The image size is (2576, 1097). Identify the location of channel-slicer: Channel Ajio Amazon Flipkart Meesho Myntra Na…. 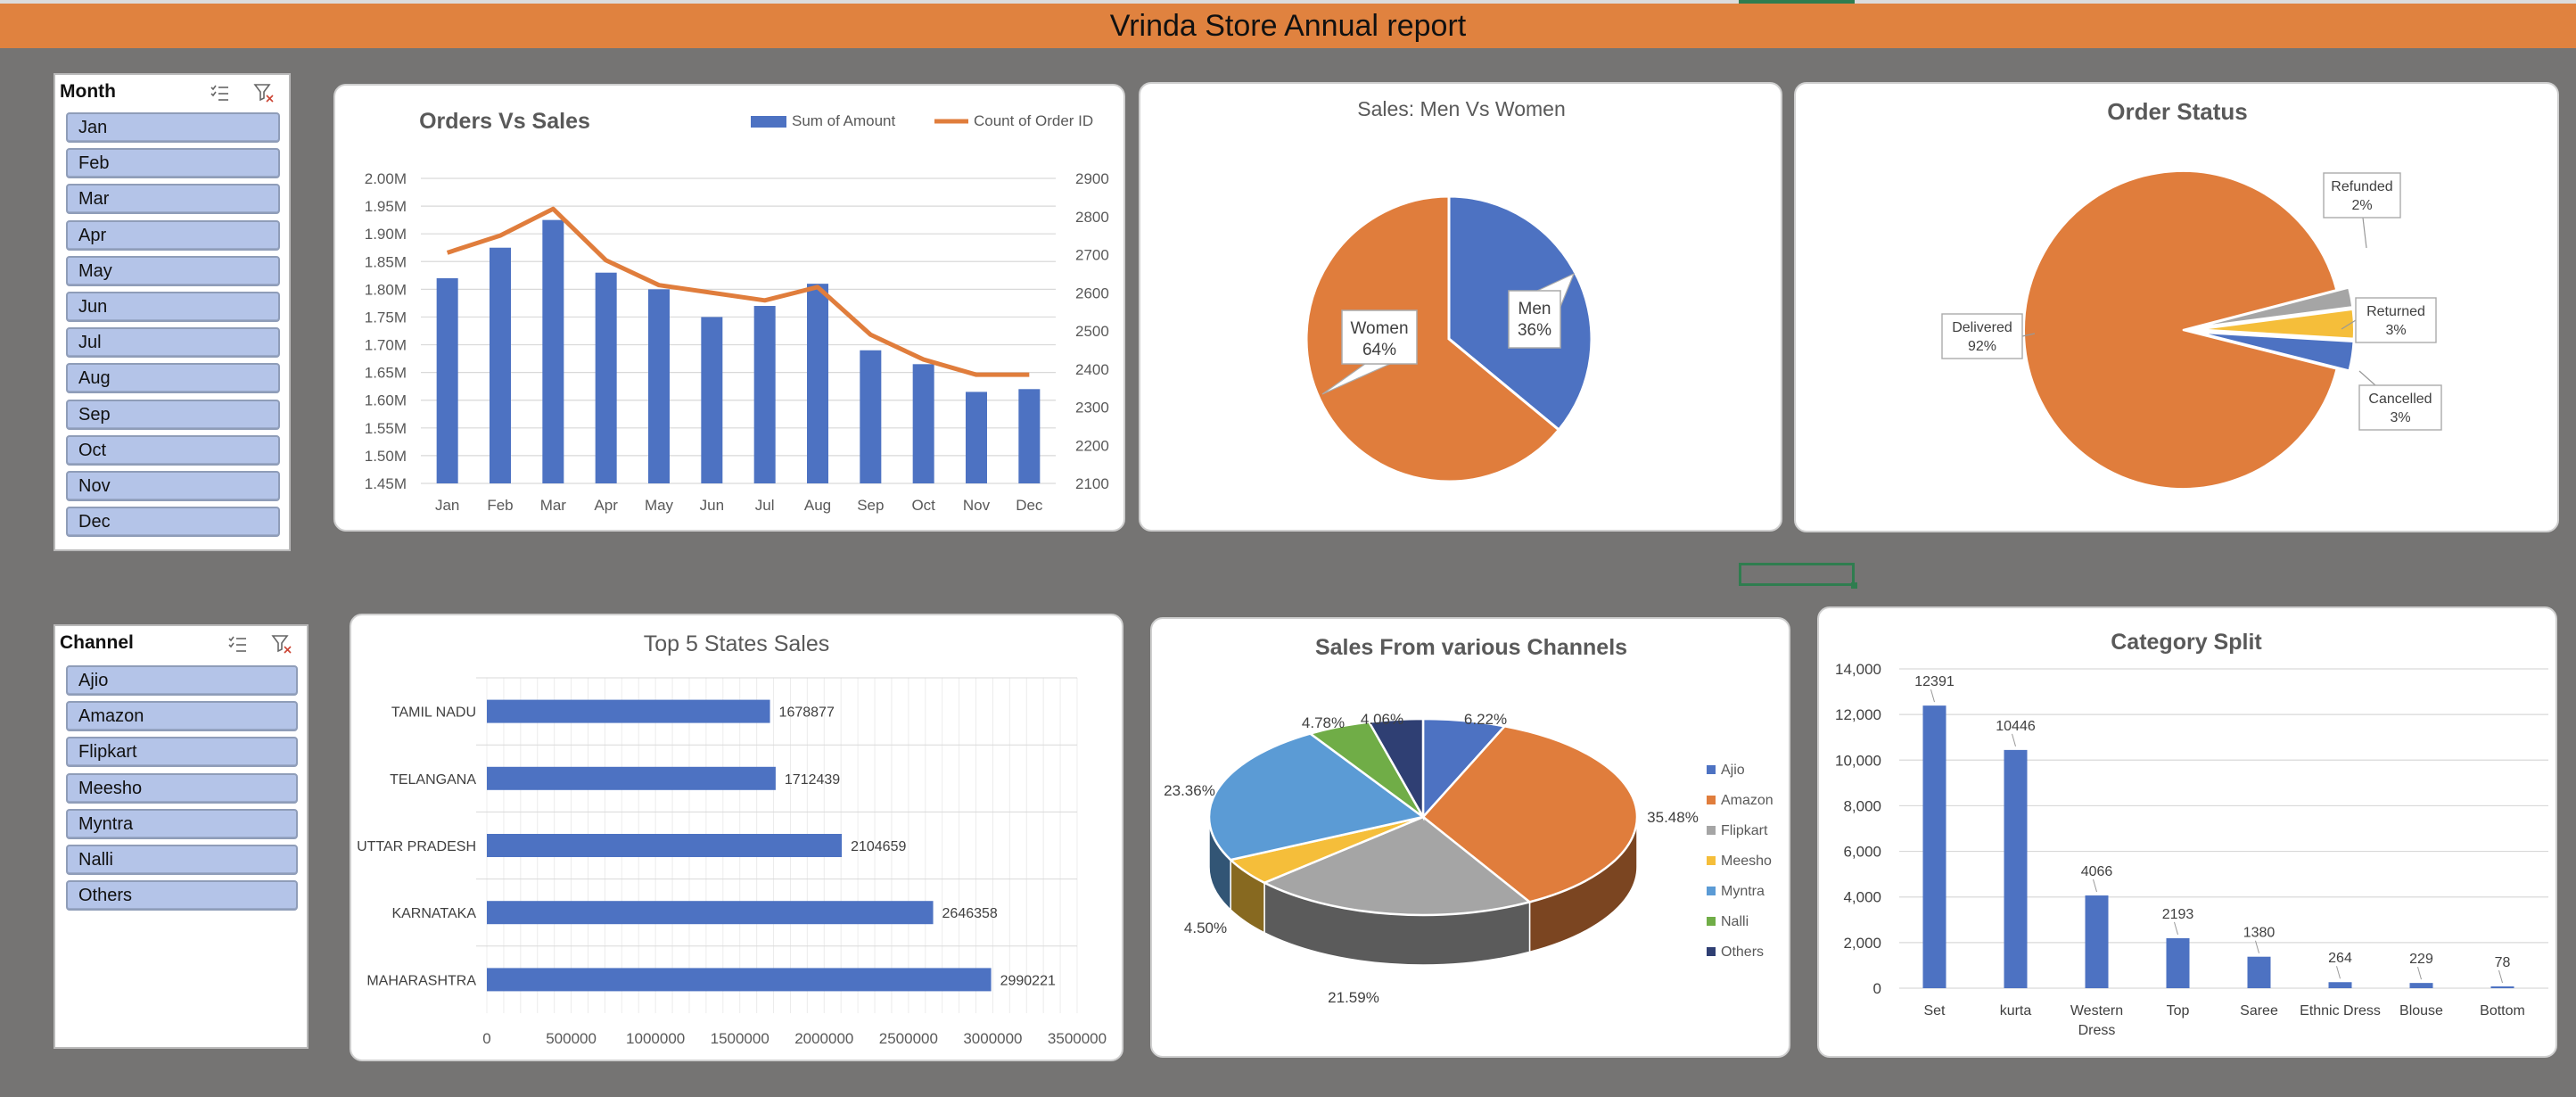
(181, 836).